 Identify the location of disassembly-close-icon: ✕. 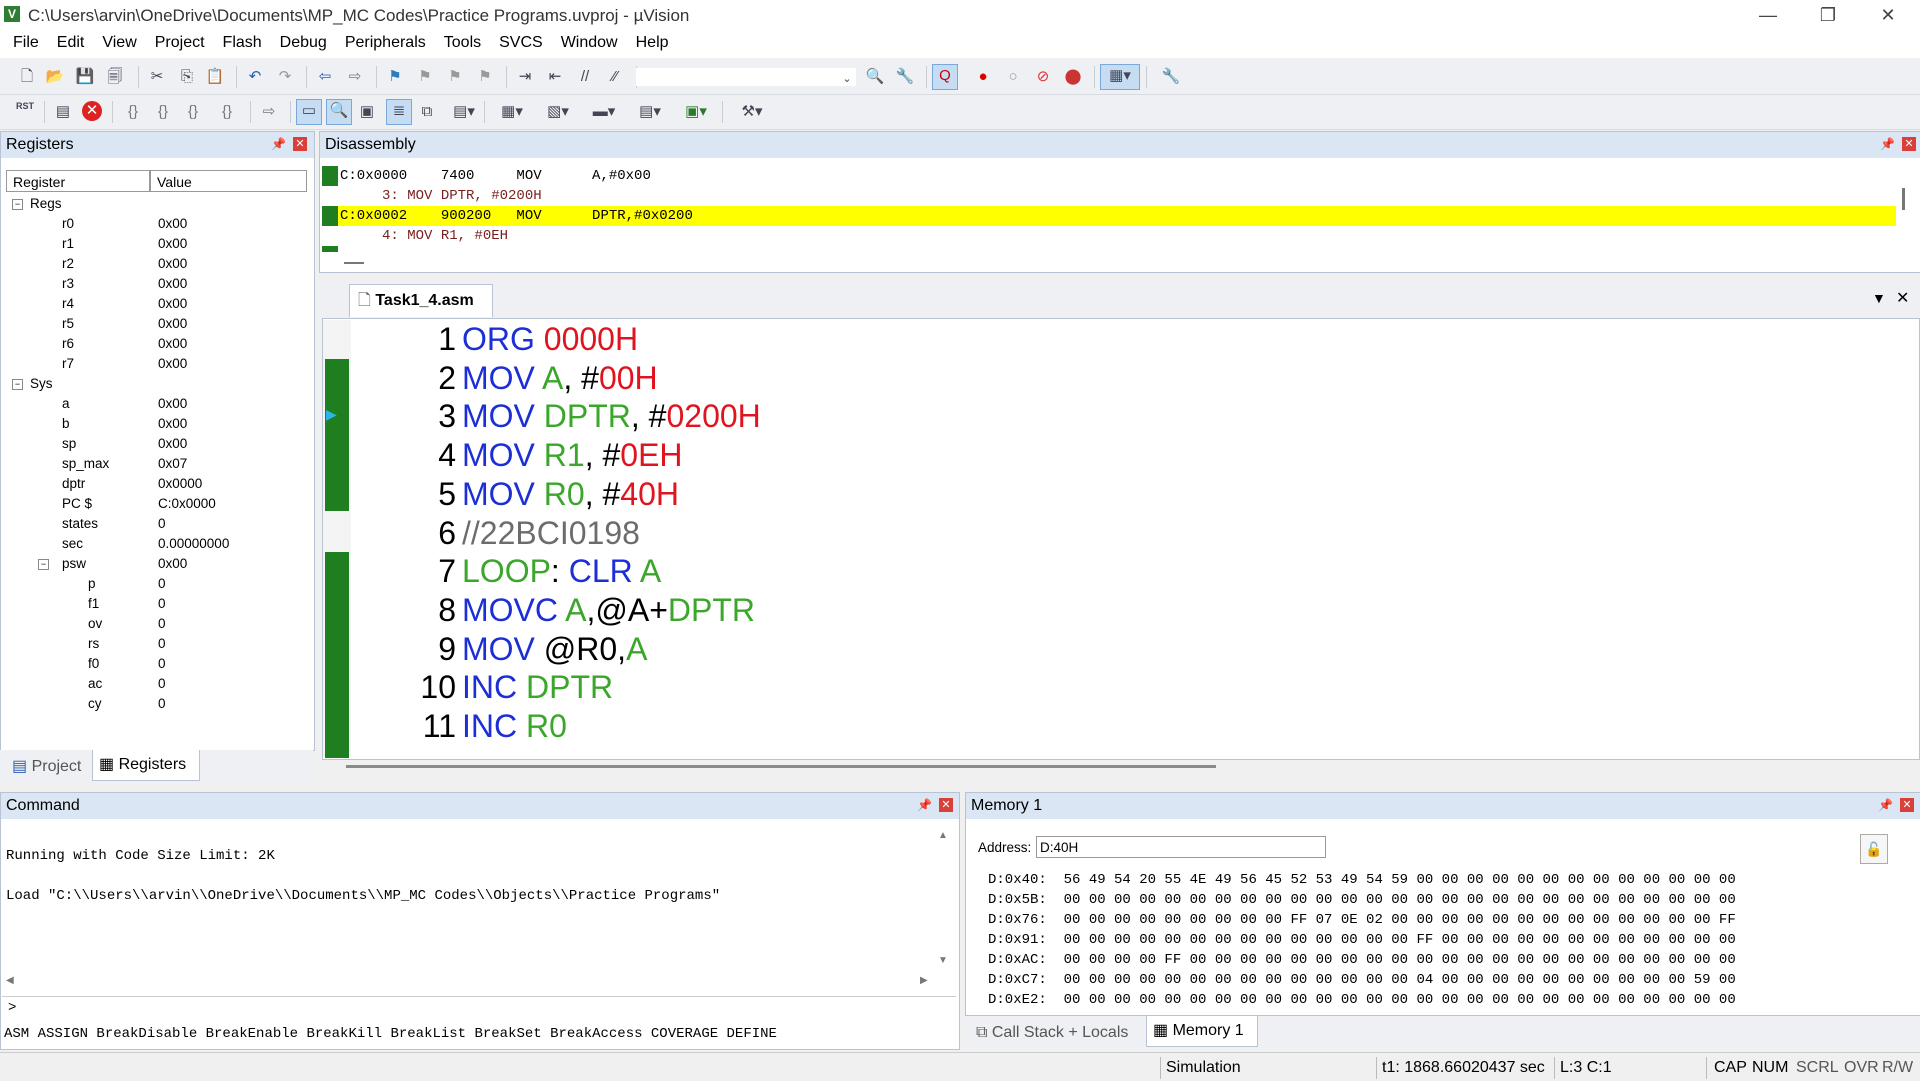
(1909, 144).